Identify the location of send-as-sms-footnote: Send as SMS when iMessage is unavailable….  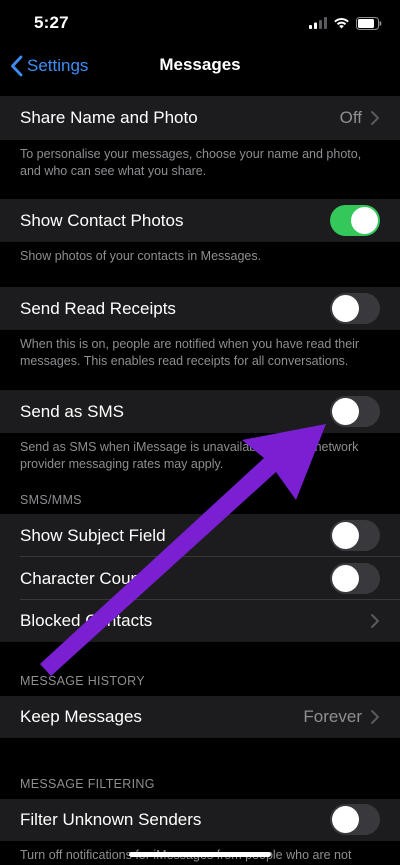
(189, 455).